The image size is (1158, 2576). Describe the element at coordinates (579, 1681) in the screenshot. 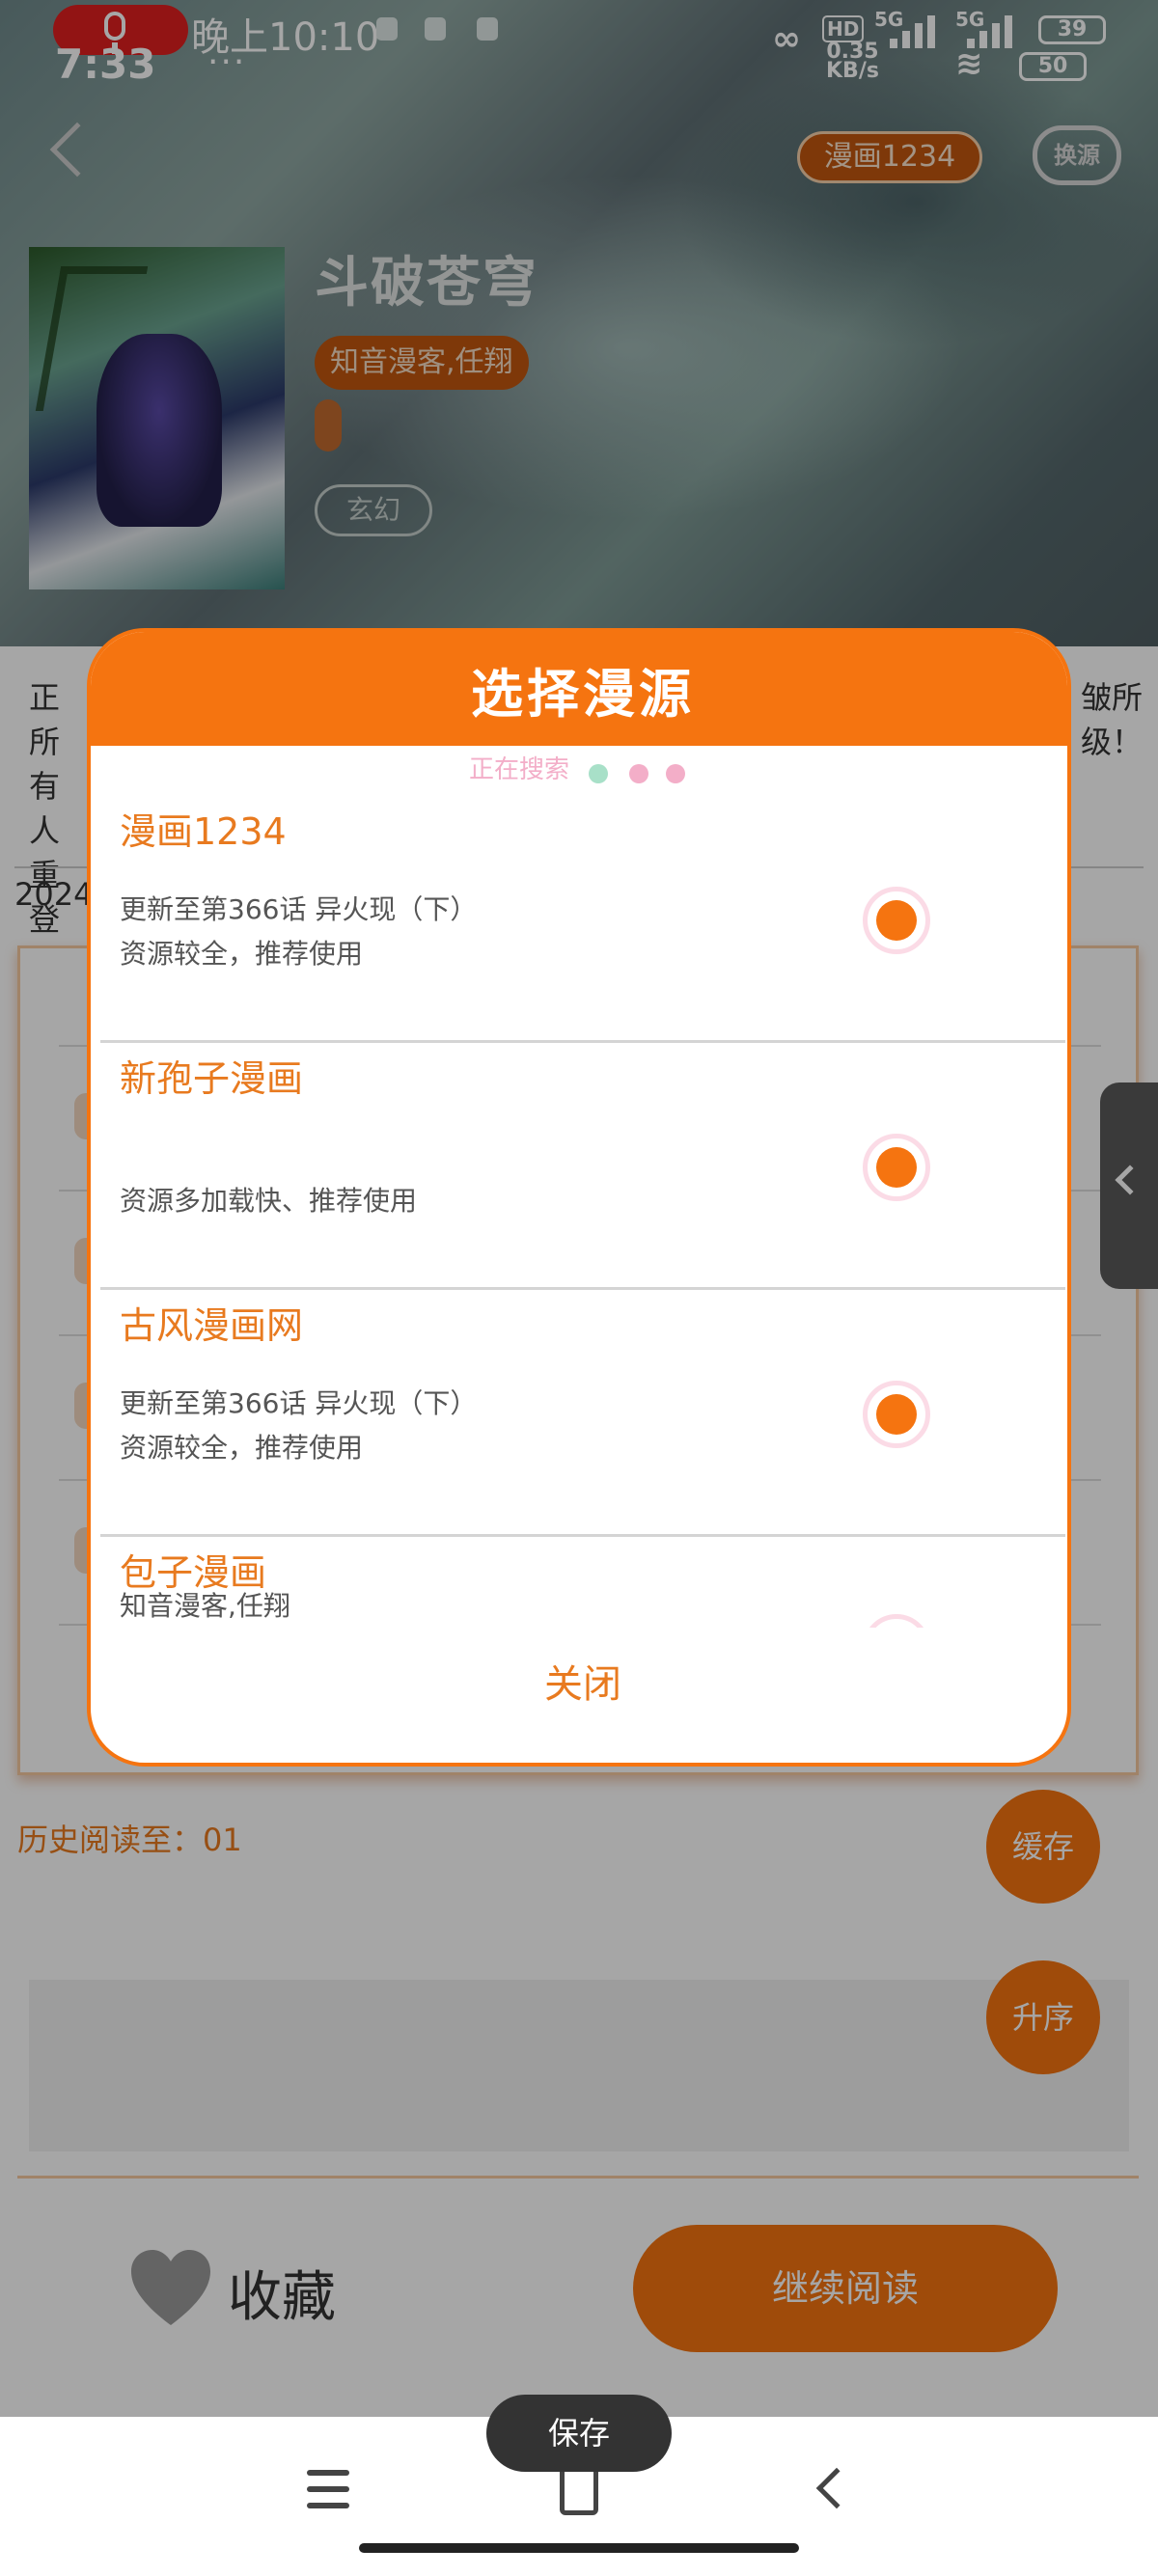

I see `close-button: 关闭` at that location.